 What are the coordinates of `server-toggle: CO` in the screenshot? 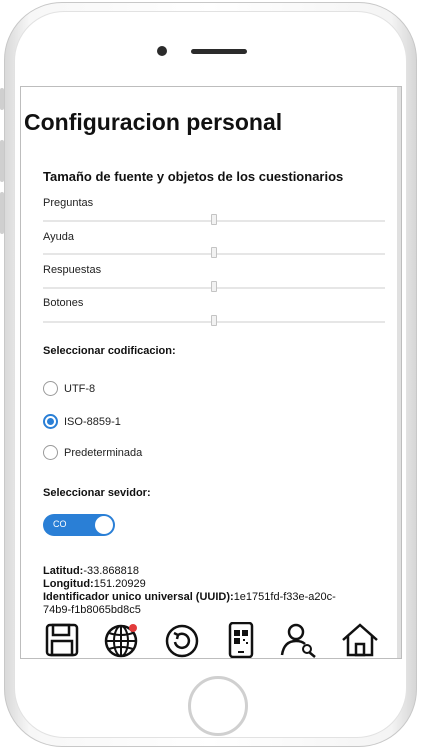 It's located at (79, 525).